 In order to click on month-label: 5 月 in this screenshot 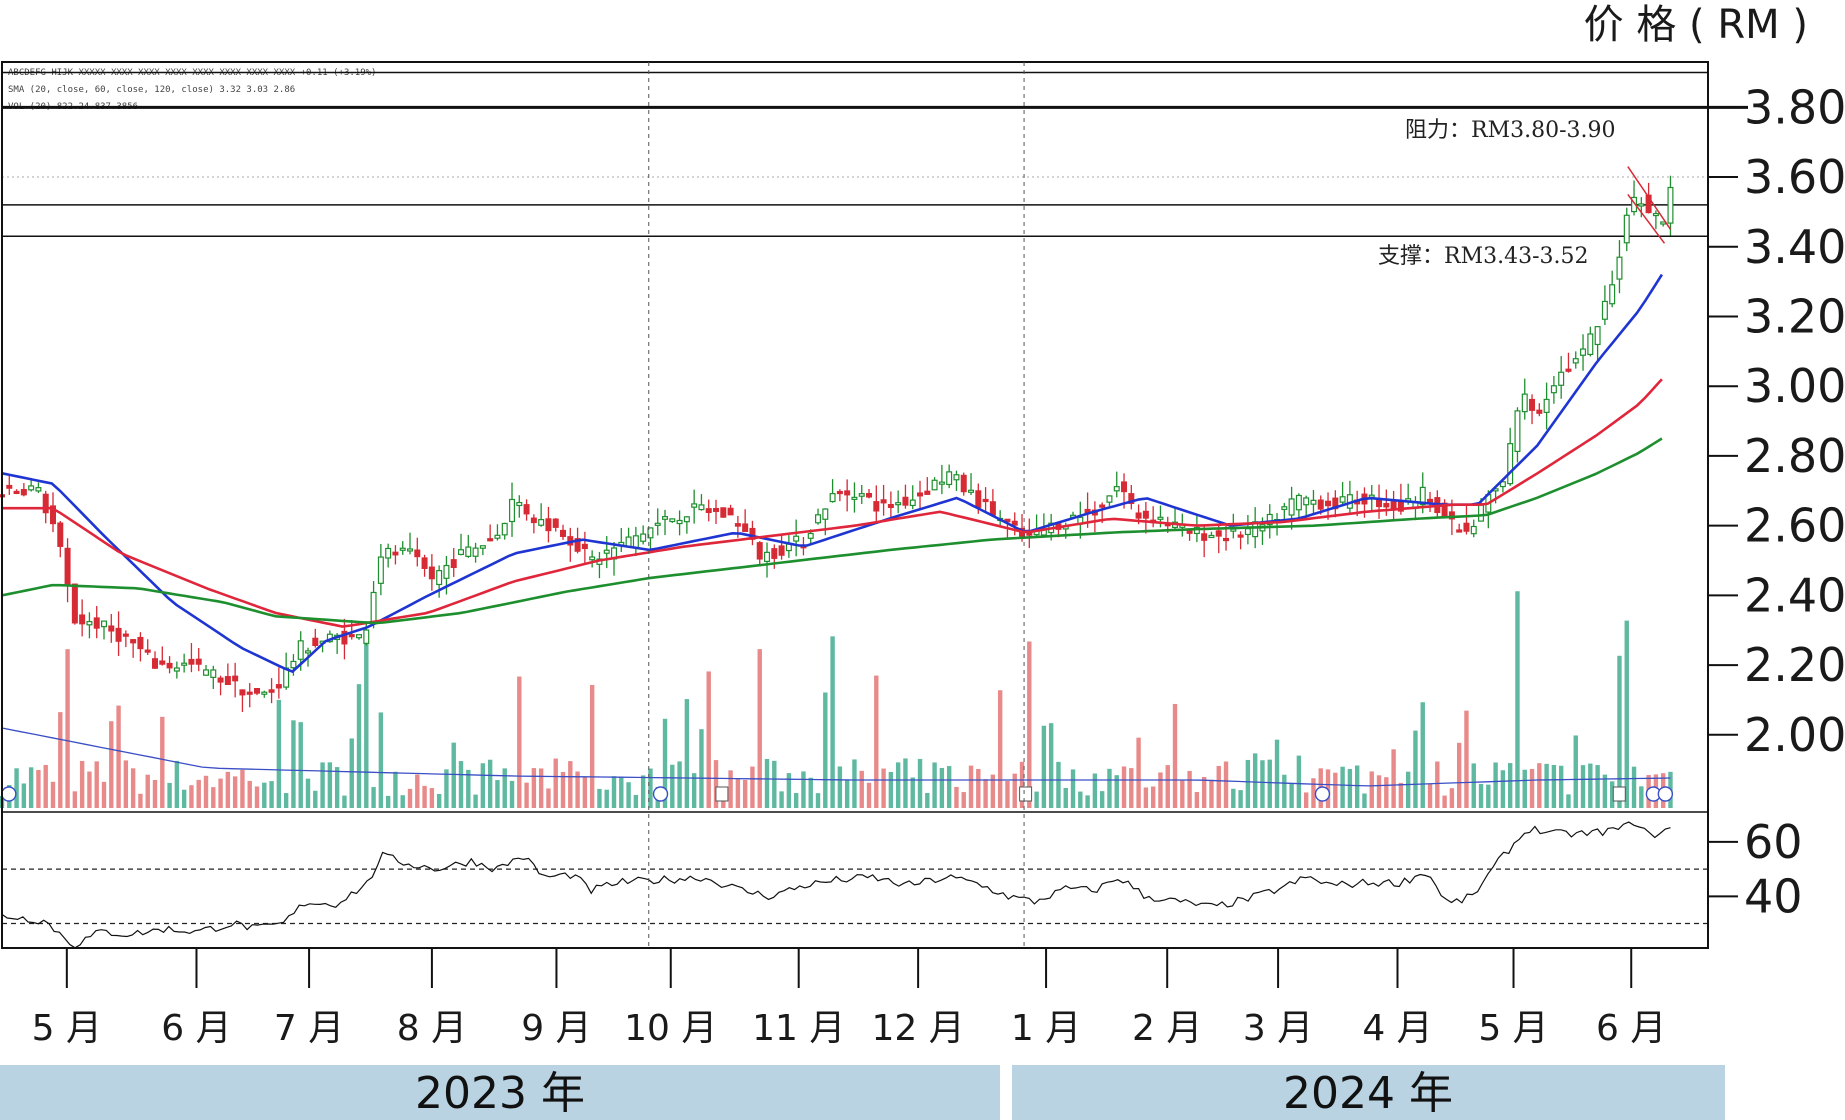, I will do `click(1513, 1028)`.